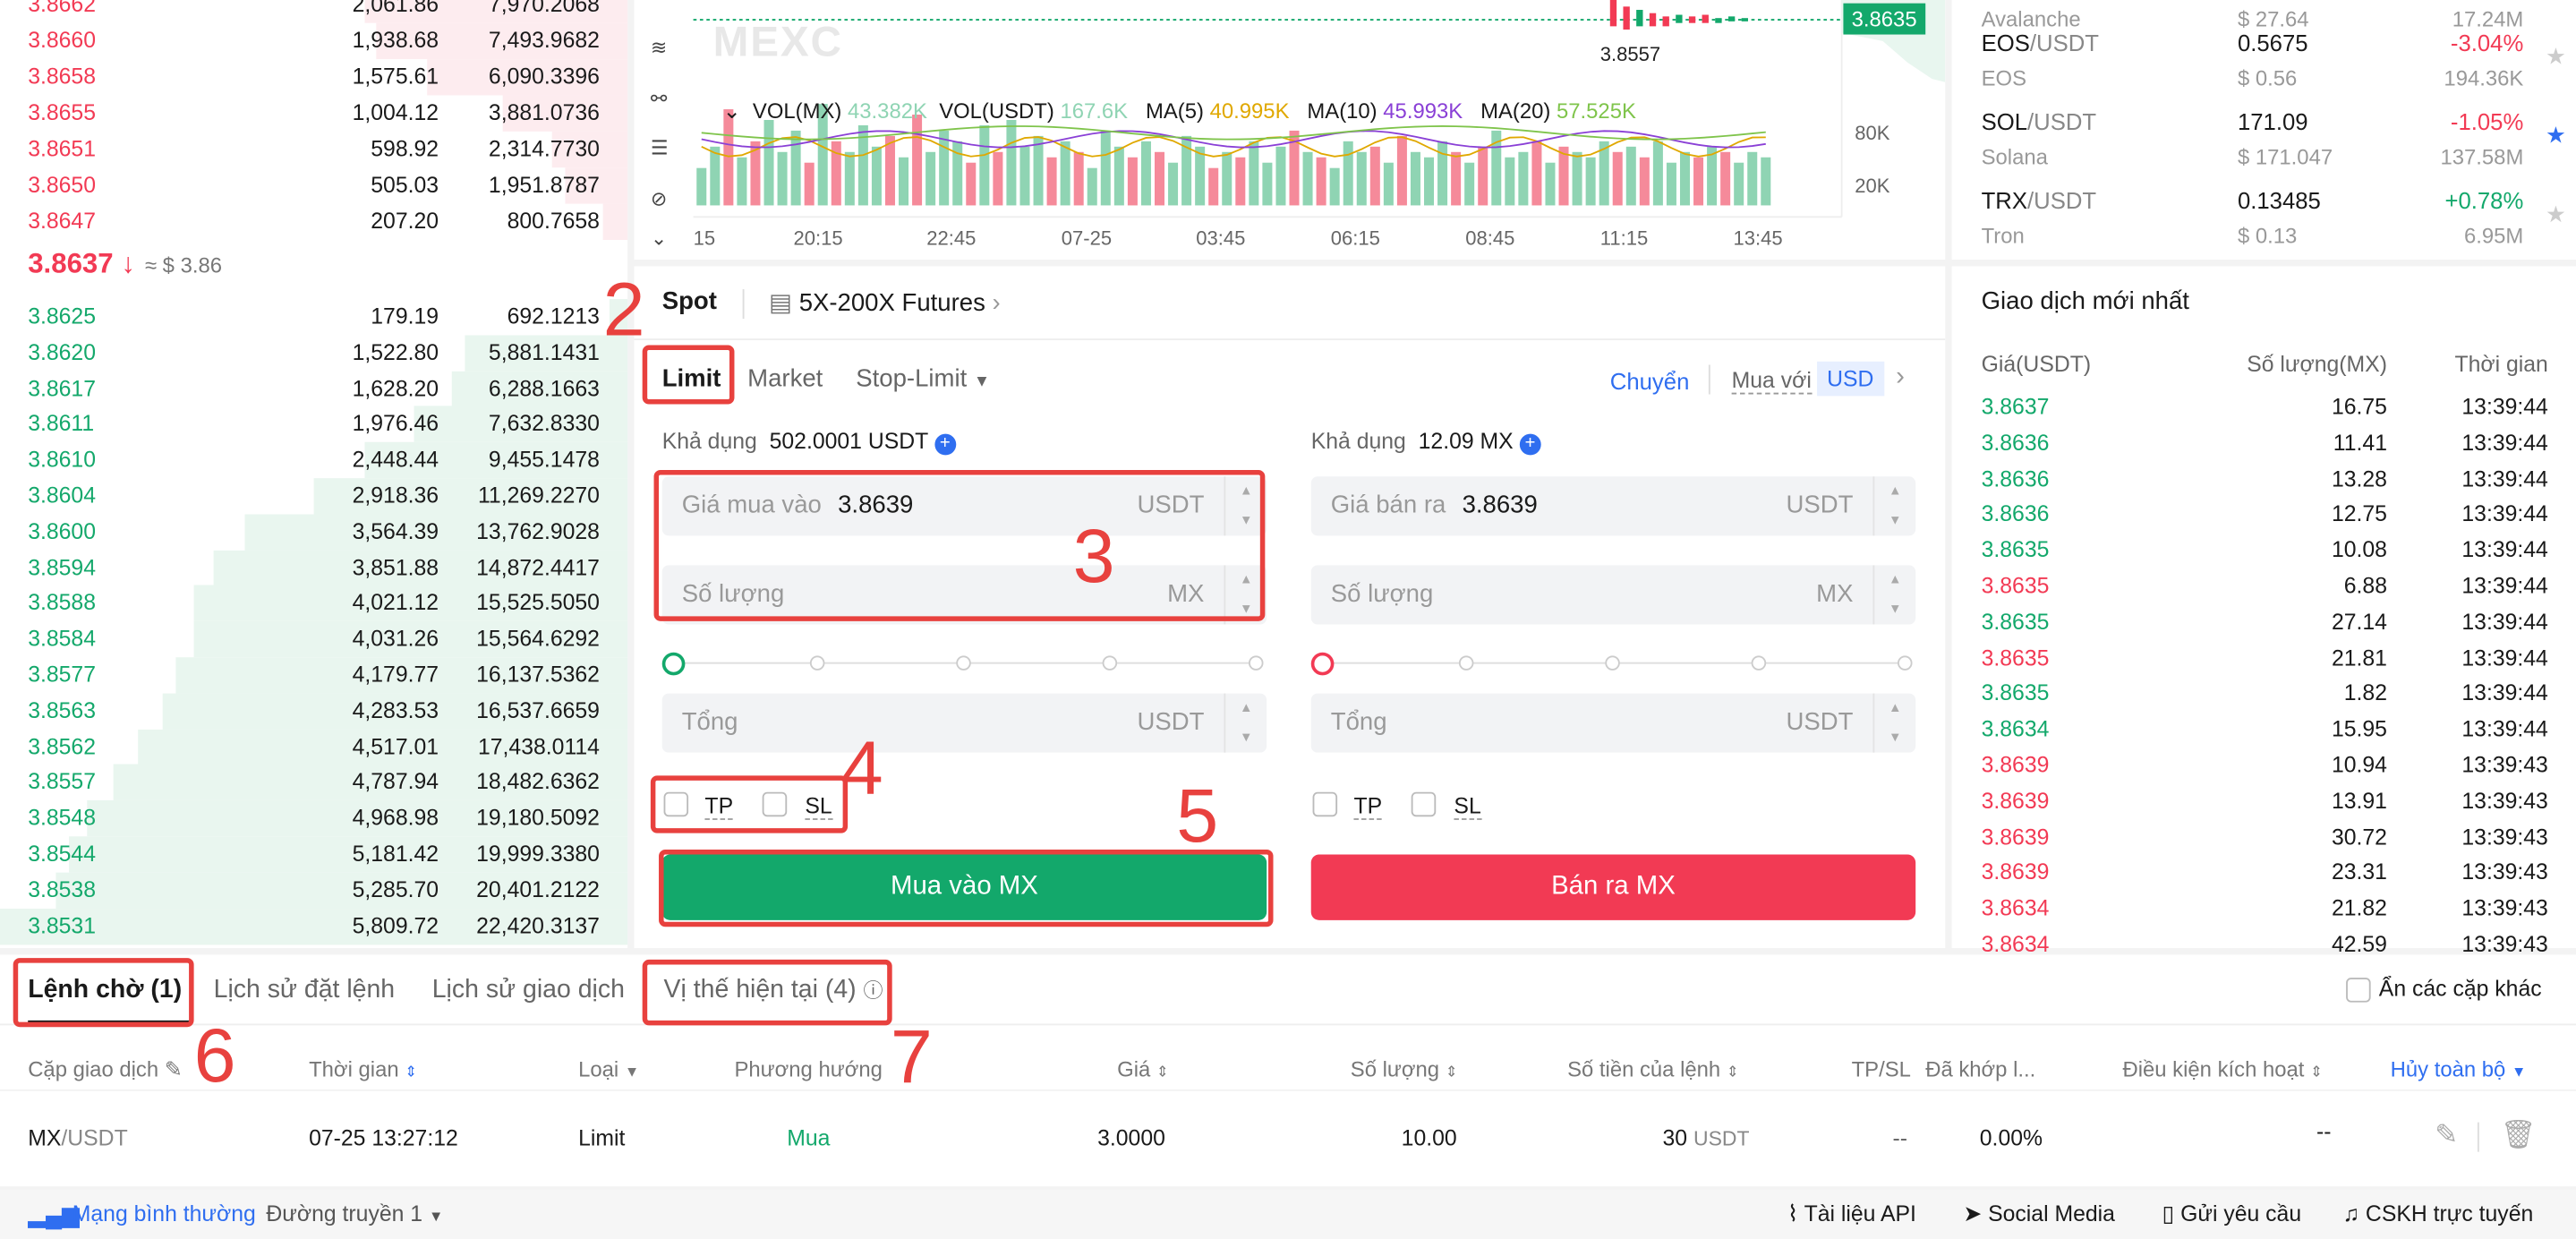 The width and height of the screenshot is (2576, 1239). Describe the element at coordinates (1143, 1068) in the screenshot. I see `col-price: Giá ⇕` at that location.